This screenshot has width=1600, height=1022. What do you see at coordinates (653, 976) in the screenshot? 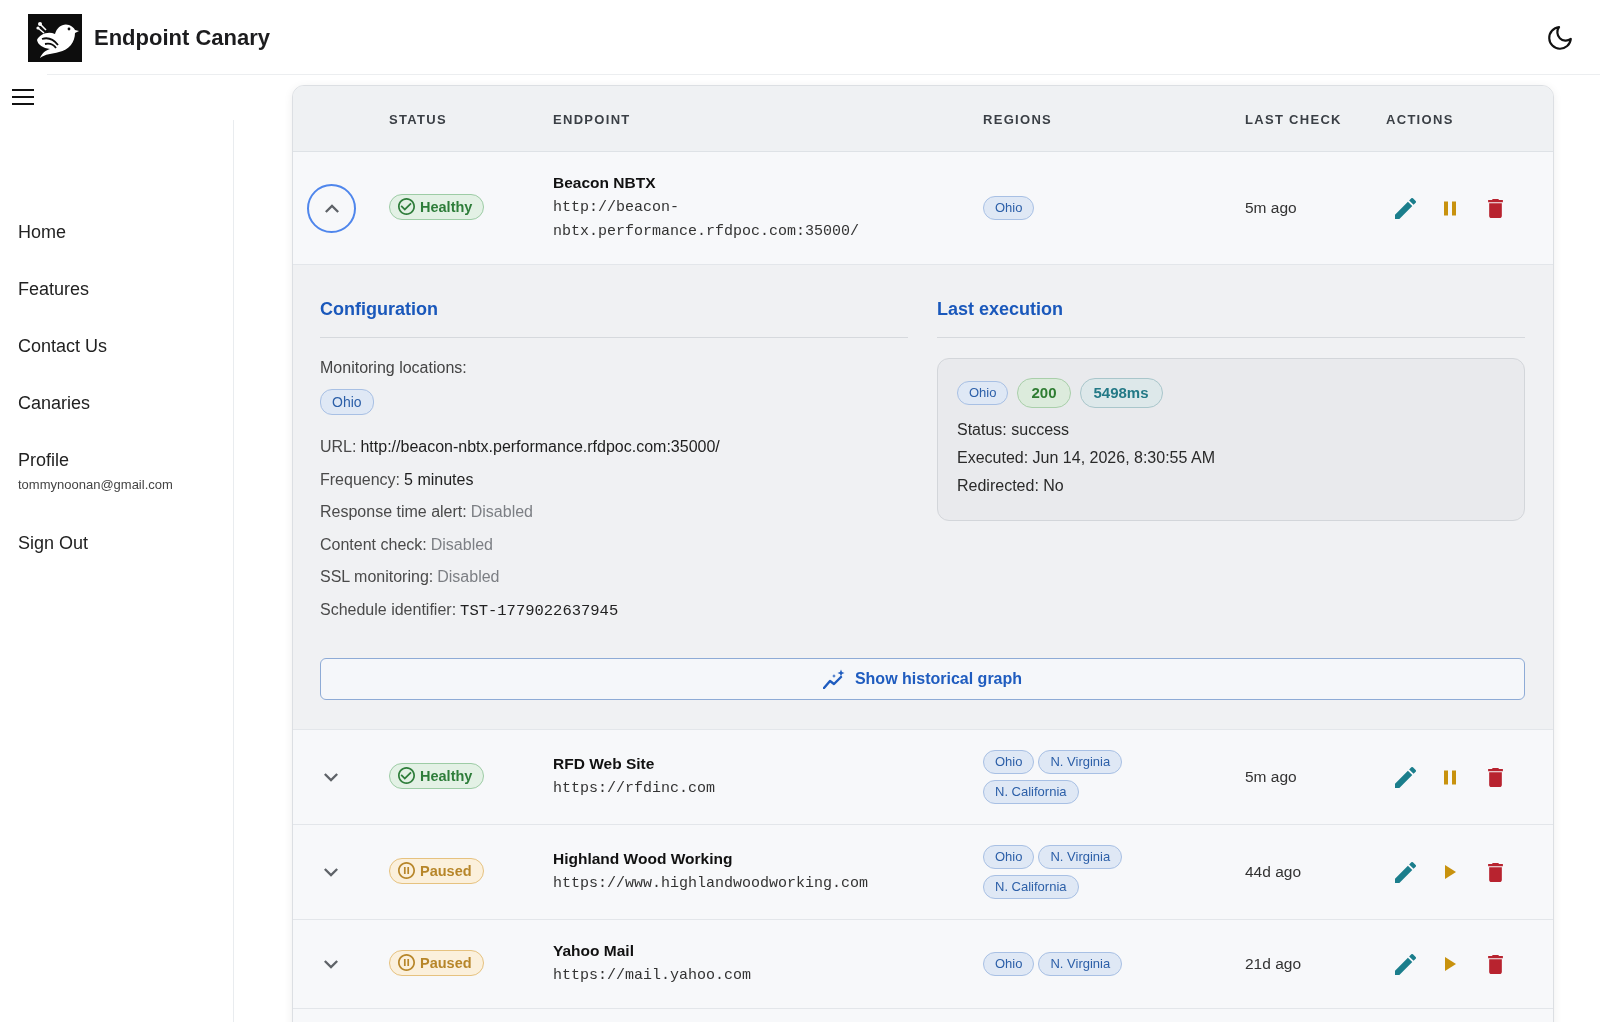
I see `endpoint-url: https://mail.yahoo.com` at bounding box center [653, 976].